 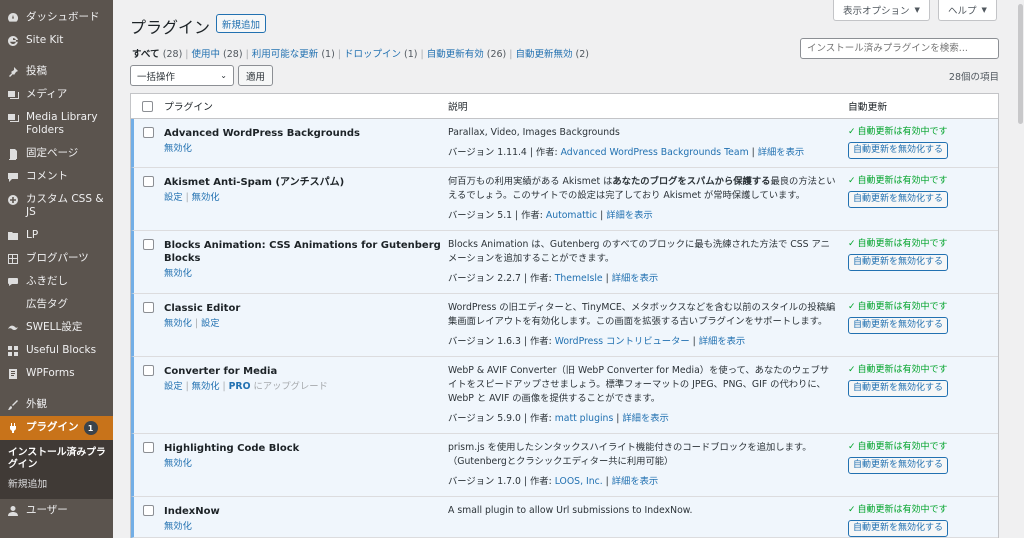 What do you see at coordinates (206, 54) in the screenshot?
I see `filter-label: 使用中` at bounding box center [206, 54].